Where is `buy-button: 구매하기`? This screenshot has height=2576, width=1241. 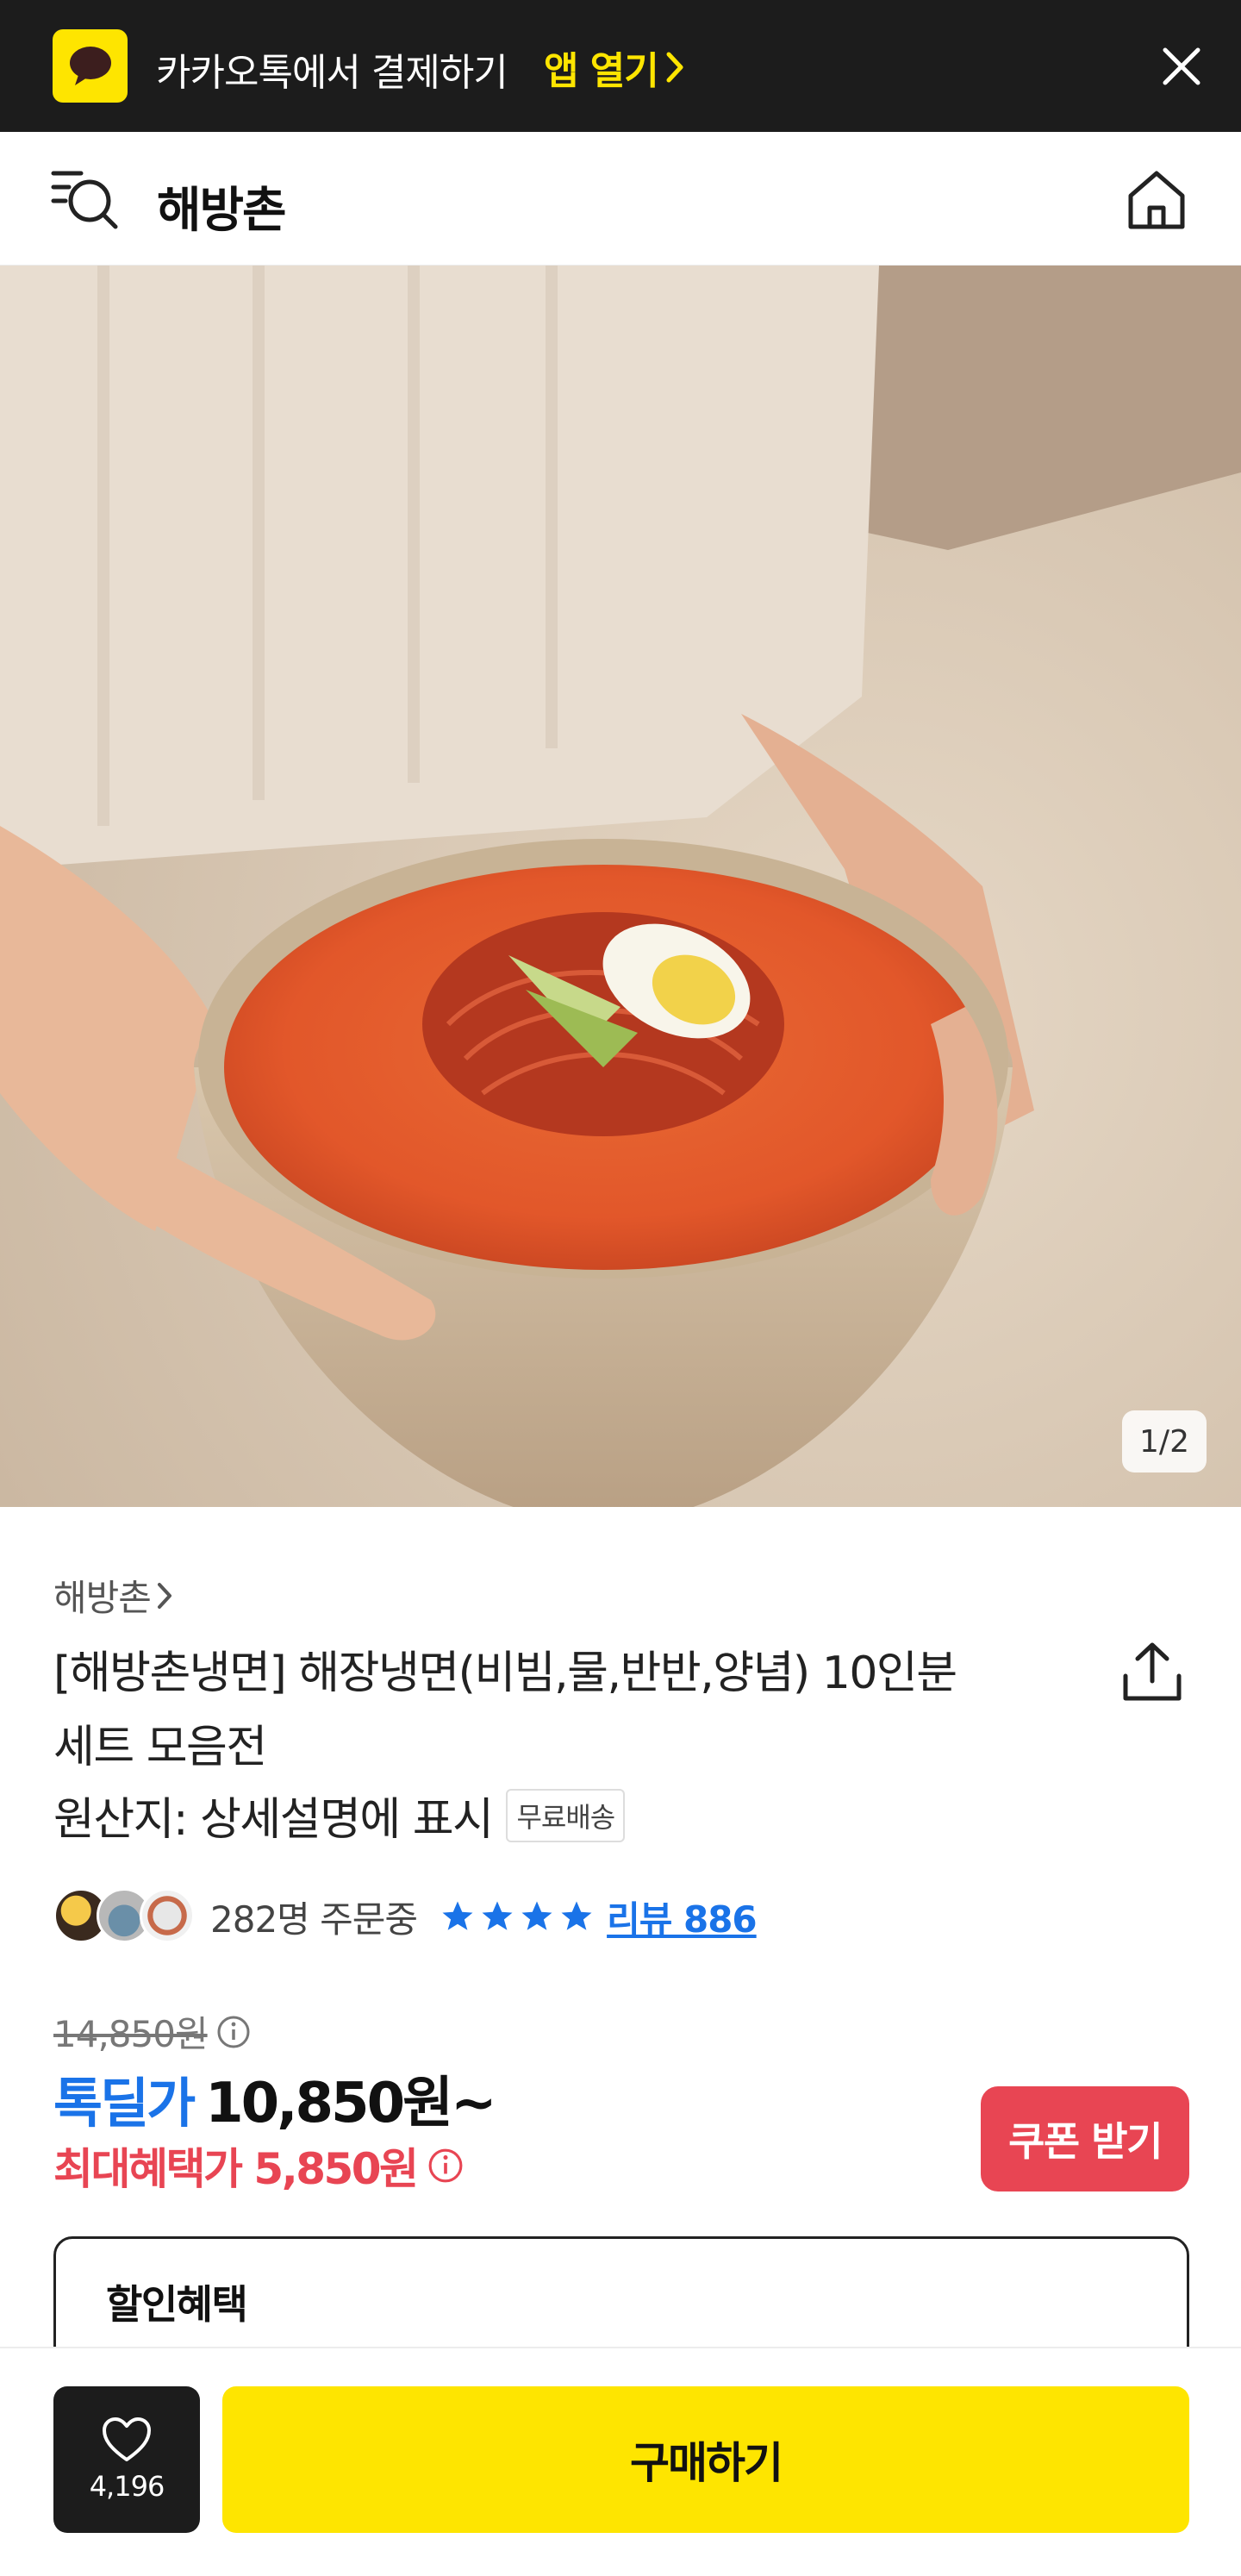
buy-button: 구매하기 is located at coordinates (706, 2460).